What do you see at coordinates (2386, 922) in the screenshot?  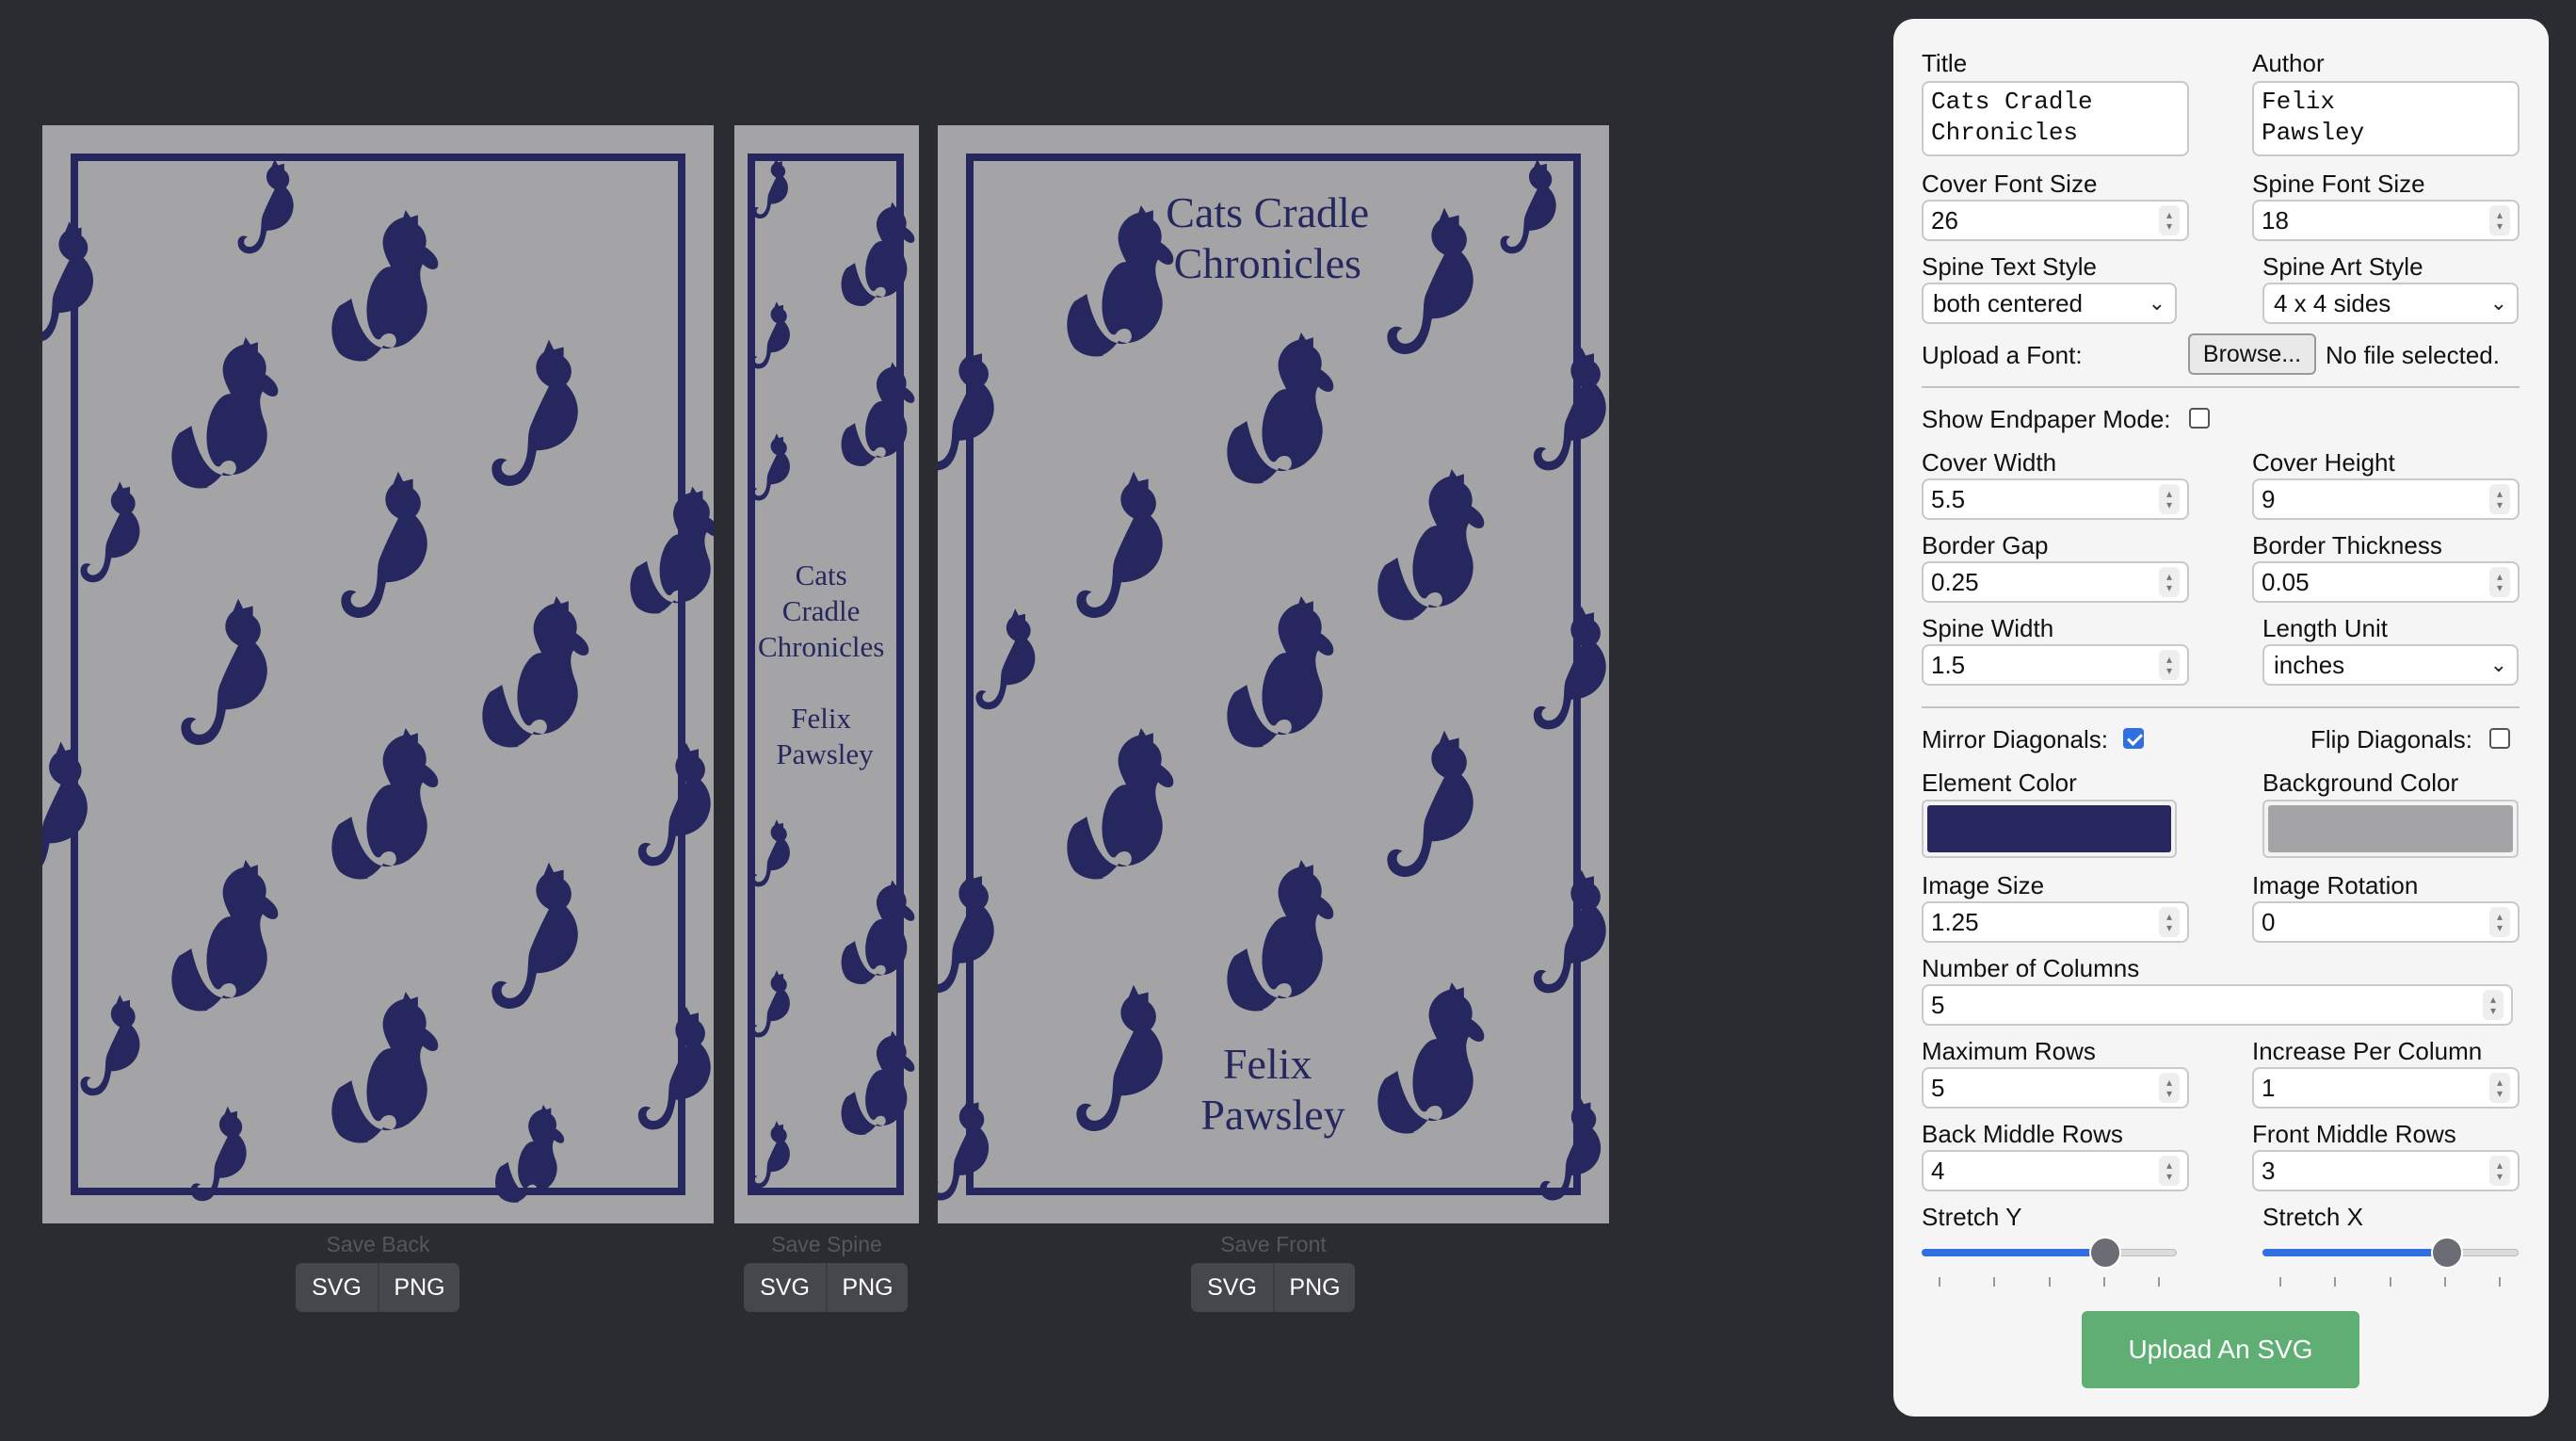 I see `image-rotation-input: 0 ▴ ▾` at bounding box center [2386, 922].